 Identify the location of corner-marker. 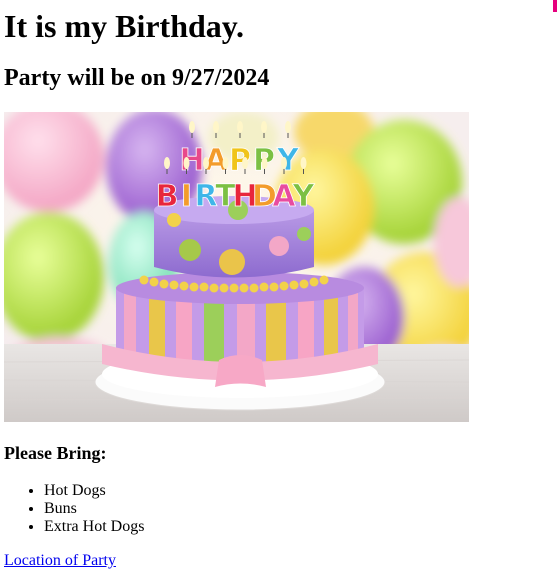
(555, 6).